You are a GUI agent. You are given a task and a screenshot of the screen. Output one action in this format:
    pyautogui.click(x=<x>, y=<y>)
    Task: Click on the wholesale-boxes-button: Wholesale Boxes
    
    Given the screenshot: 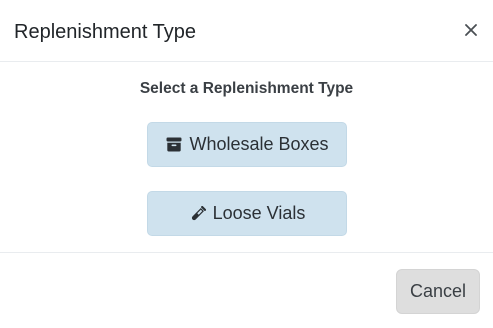 What is the action you would take?
    pyautogui.click(x=247, y=144)
    